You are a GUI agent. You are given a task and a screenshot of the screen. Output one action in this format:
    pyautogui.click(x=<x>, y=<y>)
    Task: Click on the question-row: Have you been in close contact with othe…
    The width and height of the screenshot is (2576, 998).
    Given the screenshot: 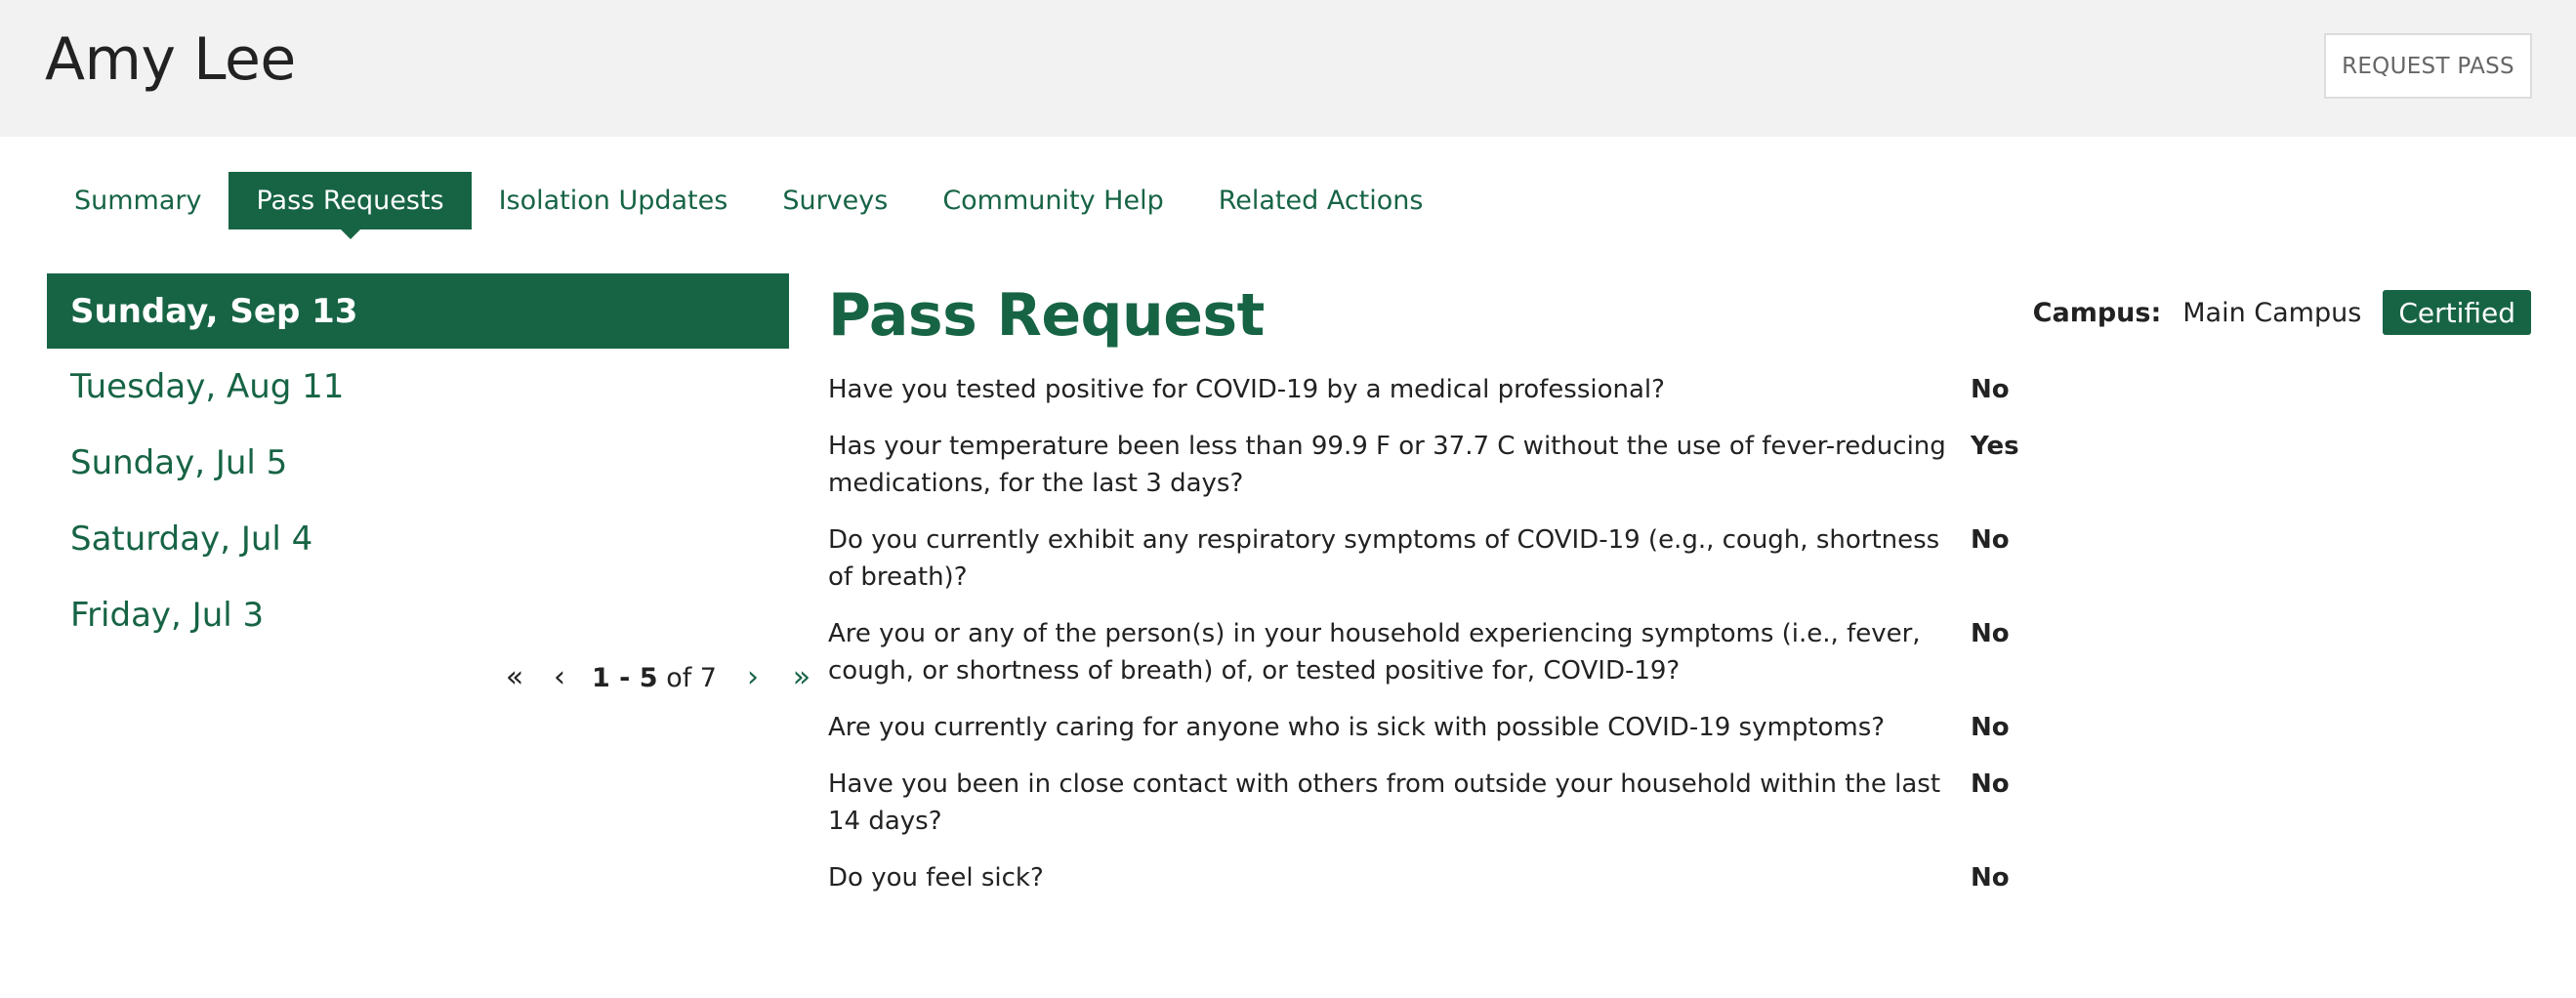 What is the action you would take?
    pyautogui.click(x=1463, y=803)
    